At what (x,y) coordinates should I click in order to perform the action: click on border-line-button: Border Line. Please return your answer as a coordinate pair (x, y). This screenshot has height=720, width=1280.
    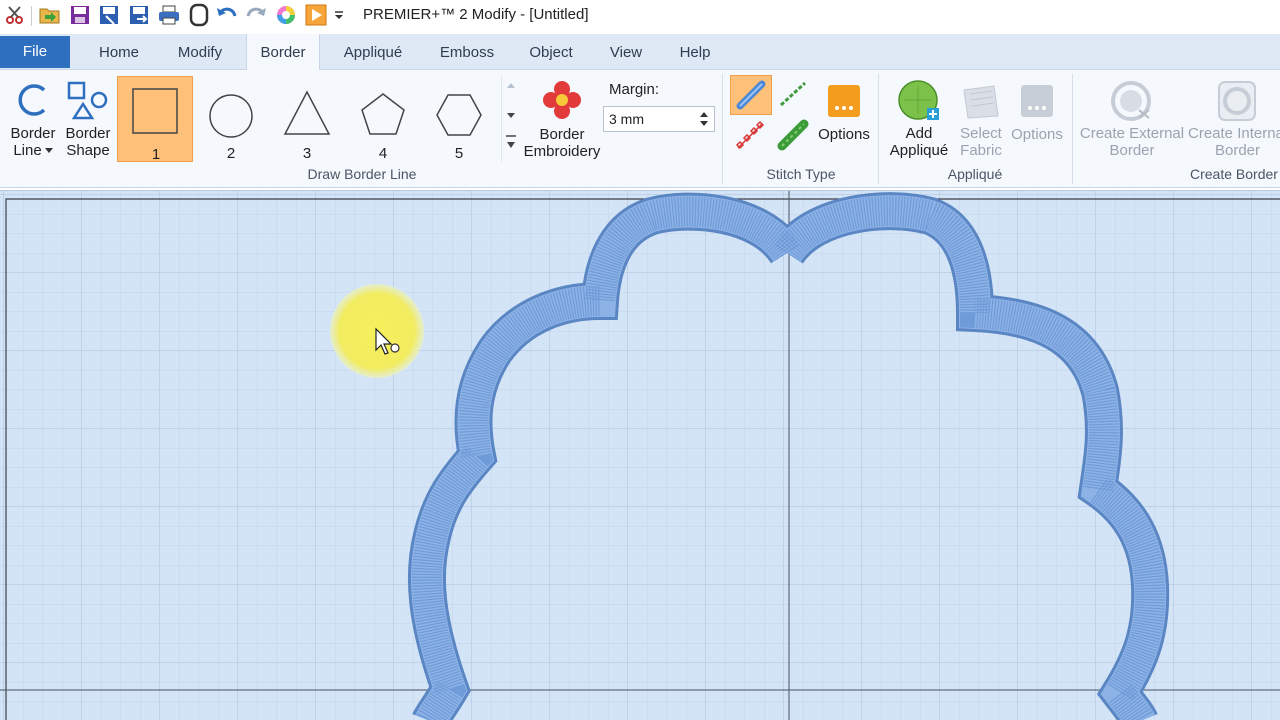
    Looking at the image, I should click on (33, 118).